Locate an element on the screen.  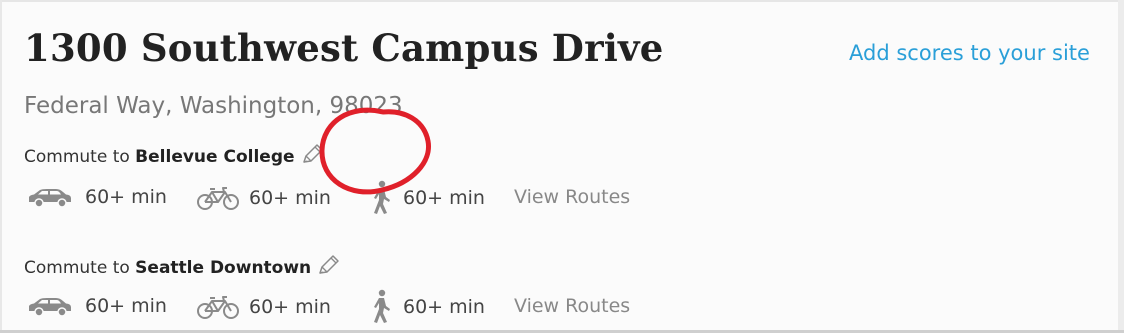
commute-destination: Seattle Downtown is located at coordinates (223, 268).